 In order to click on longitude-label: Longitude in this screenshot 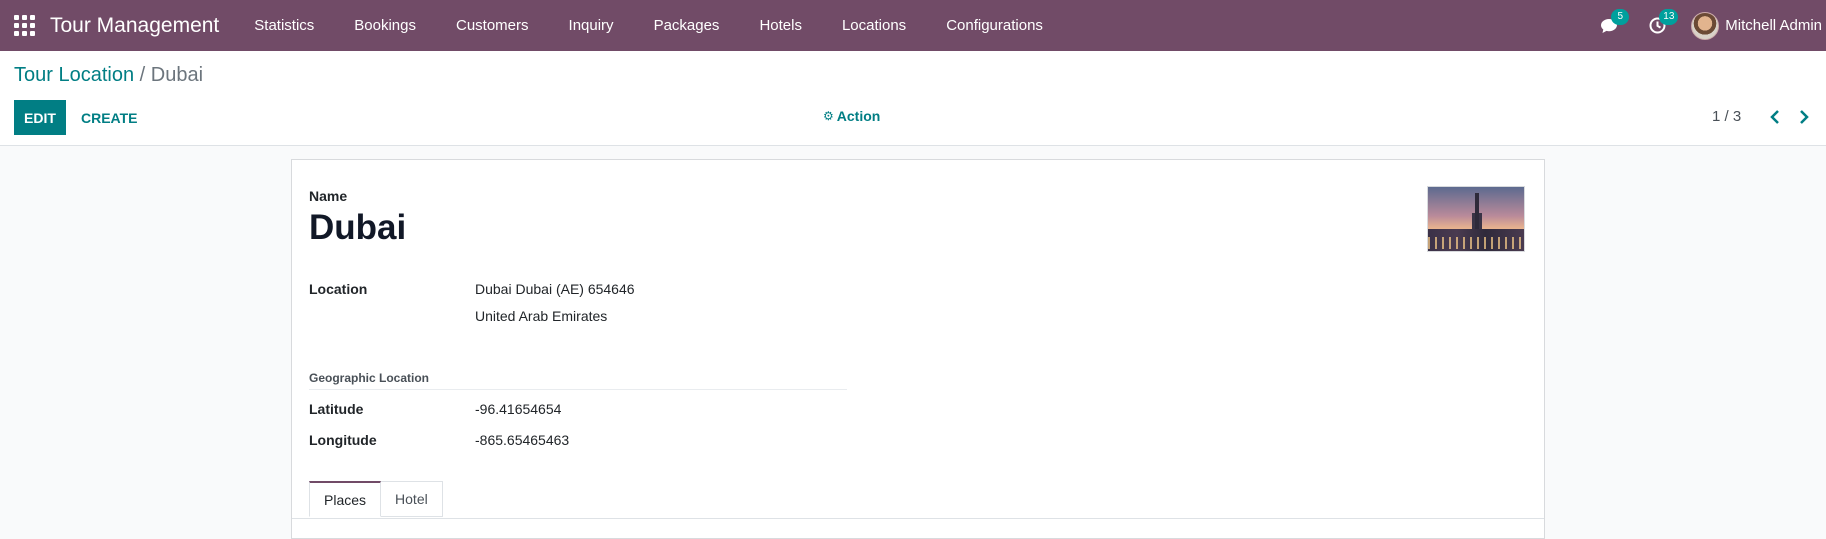, I will do `click(343, 440)`.